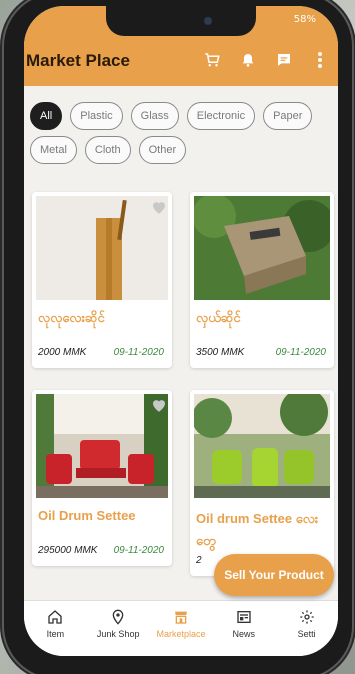 This screenshot has width=355, height=674. I want to click on product-price: 3500 MMK, so click(220, 352).